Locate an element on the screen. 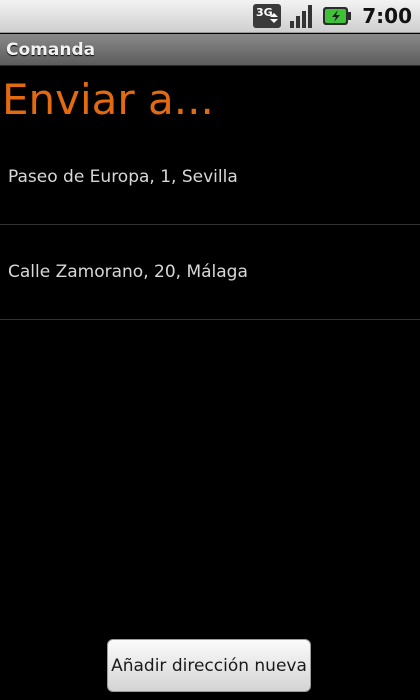 The image size is (420, 700). status-time: 7:00 is located at coordinates (387, 16).